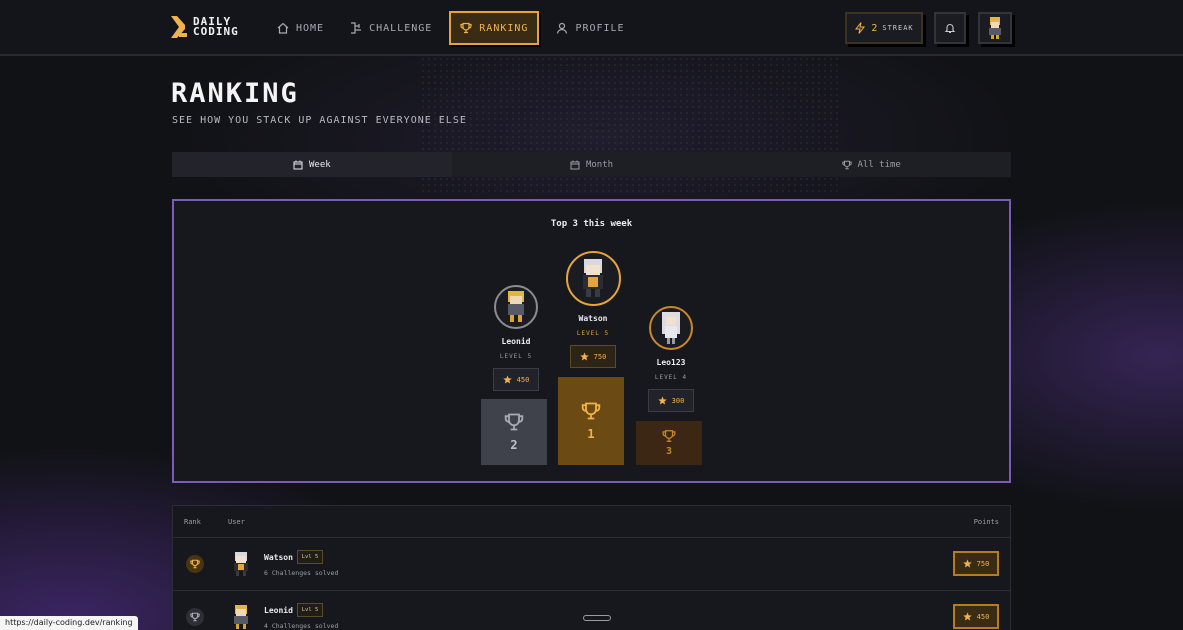 The image size is (1183, 630). What do you see at coordinates (593, 318) in the screenshot?
I see `podium-first-name: Watson` at bounding box center [593, 318].